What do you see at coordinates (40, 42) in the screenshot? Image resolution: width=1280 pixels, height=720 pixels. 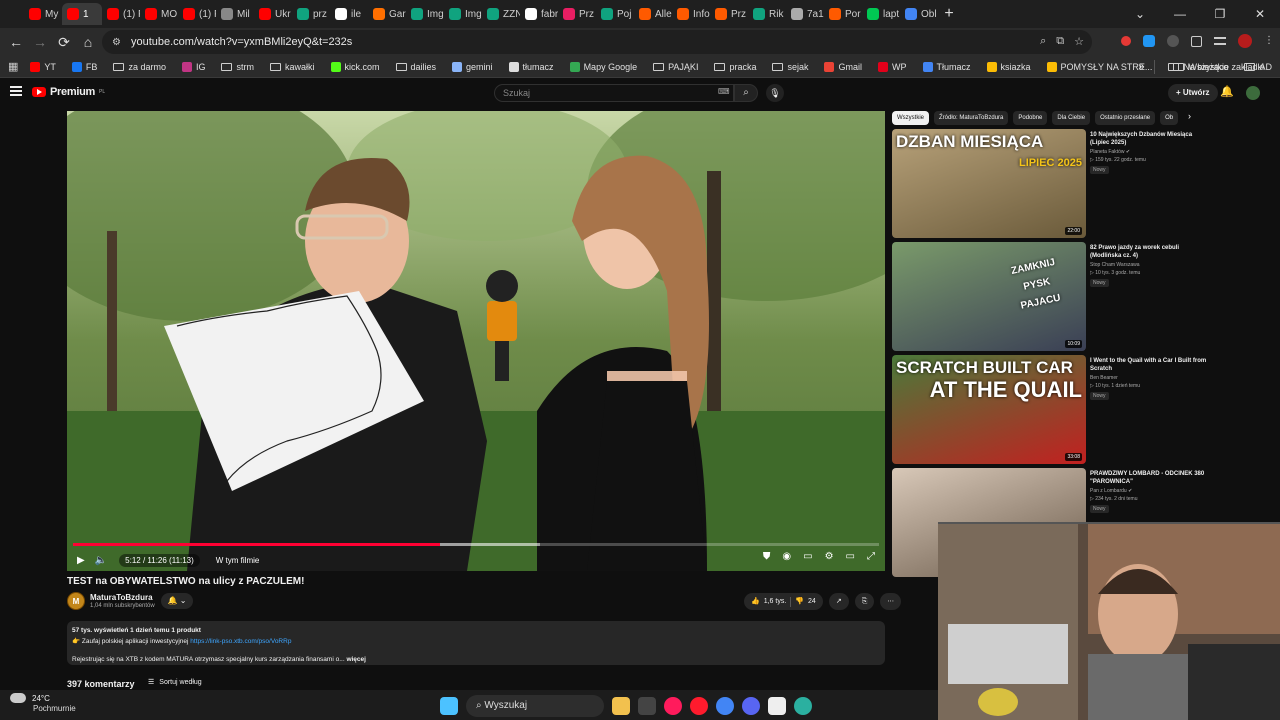 I see `forward-button: →` at bounding box center [40, 42].